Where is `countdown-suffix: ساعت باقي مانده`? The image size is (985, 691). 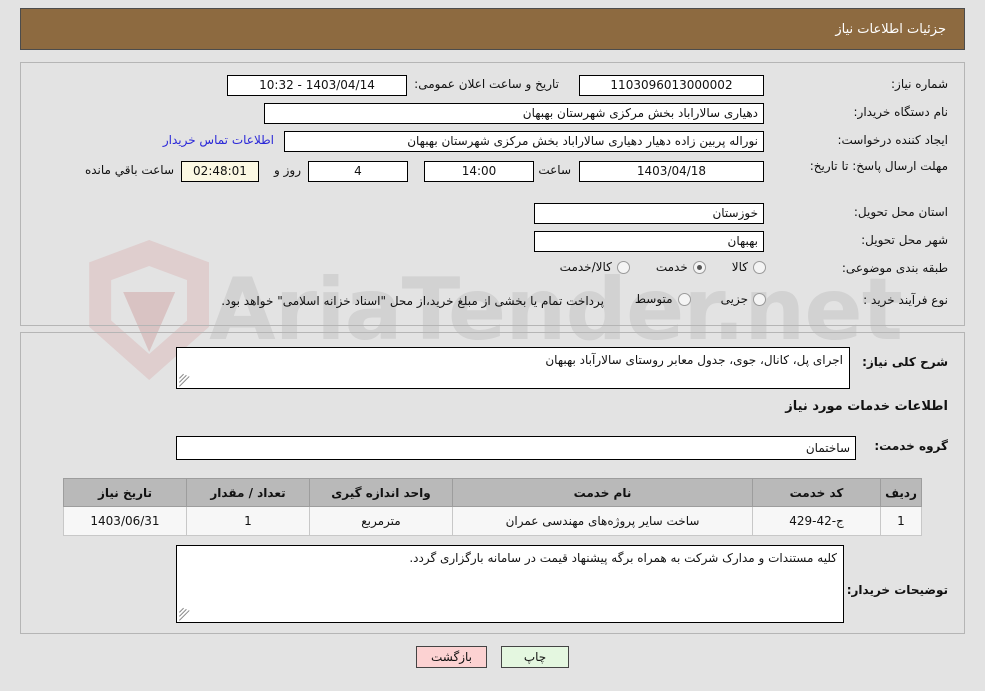
countdown-suffix: ساعت باقي مانده is located at coordinates (129, 170).